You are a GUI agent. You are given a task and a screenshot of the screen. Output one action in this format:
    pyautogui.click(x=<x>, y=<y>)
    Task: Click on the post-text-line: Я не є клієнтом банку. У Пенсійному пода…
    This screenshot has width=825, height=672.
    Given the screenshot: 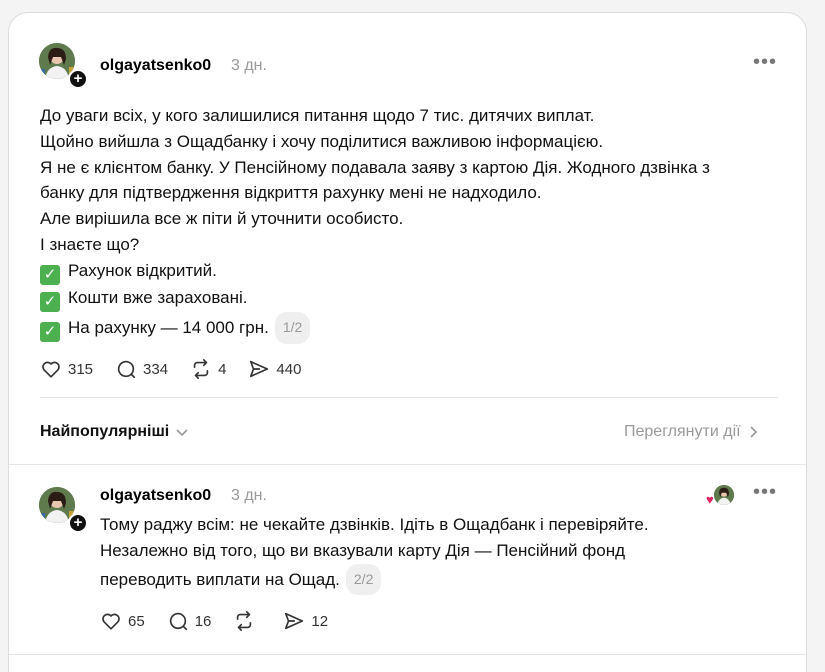 What is the action you would take?
    pyautogui.click(x=375, y=167)
    